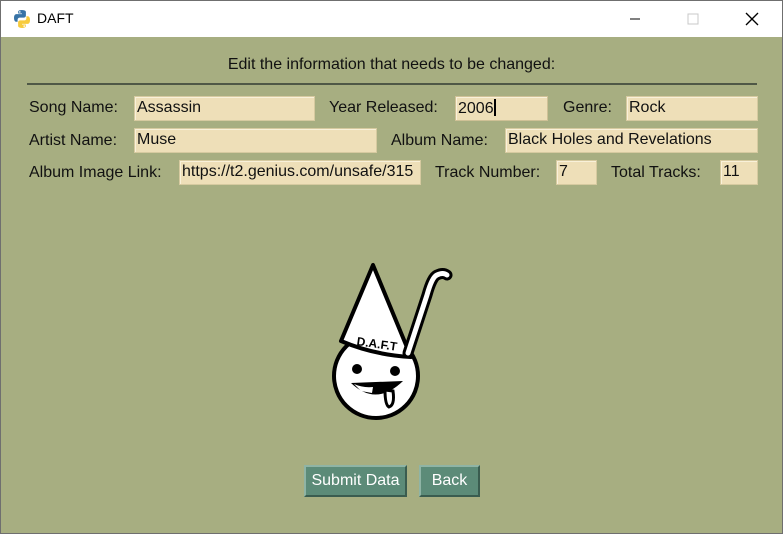 This screenshot has height=534, width=783. What do you see at coordinates (389, 398) in the screenshot?
I see `logo-tongue` at bounding box center [389, 398].